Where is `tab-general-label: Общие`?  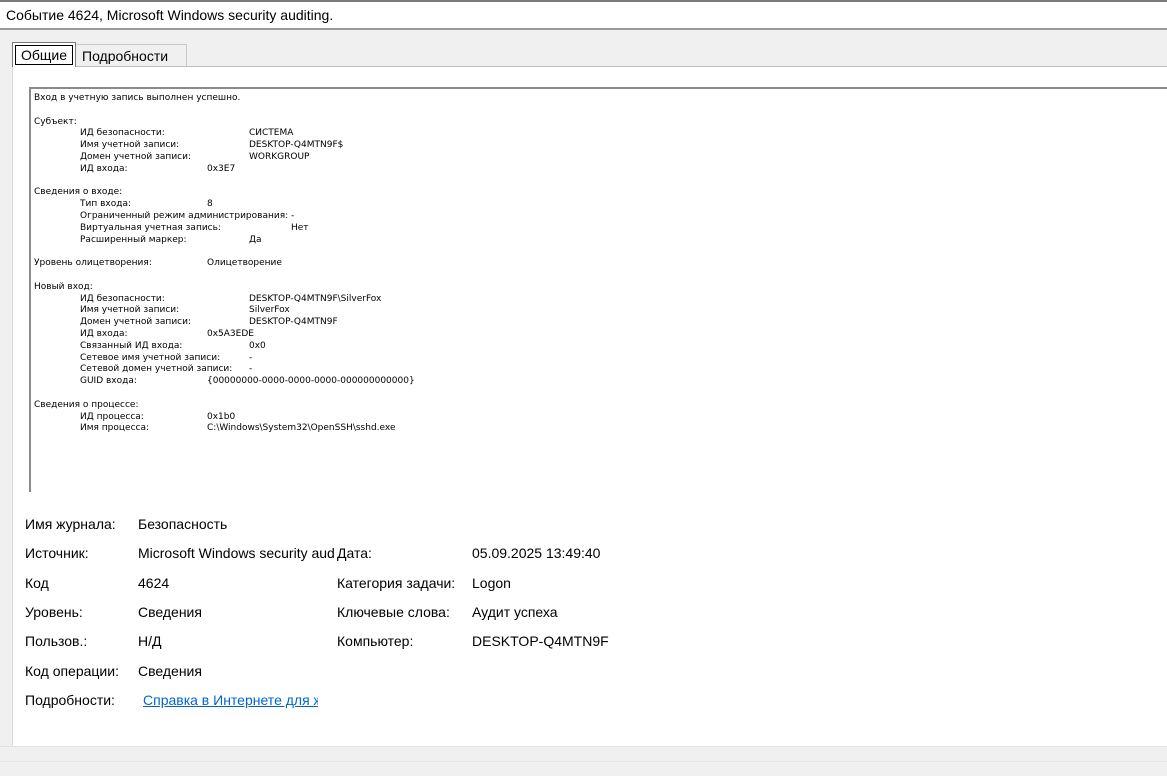 tab-general-label: Общие is located at coordinates (44, 55).